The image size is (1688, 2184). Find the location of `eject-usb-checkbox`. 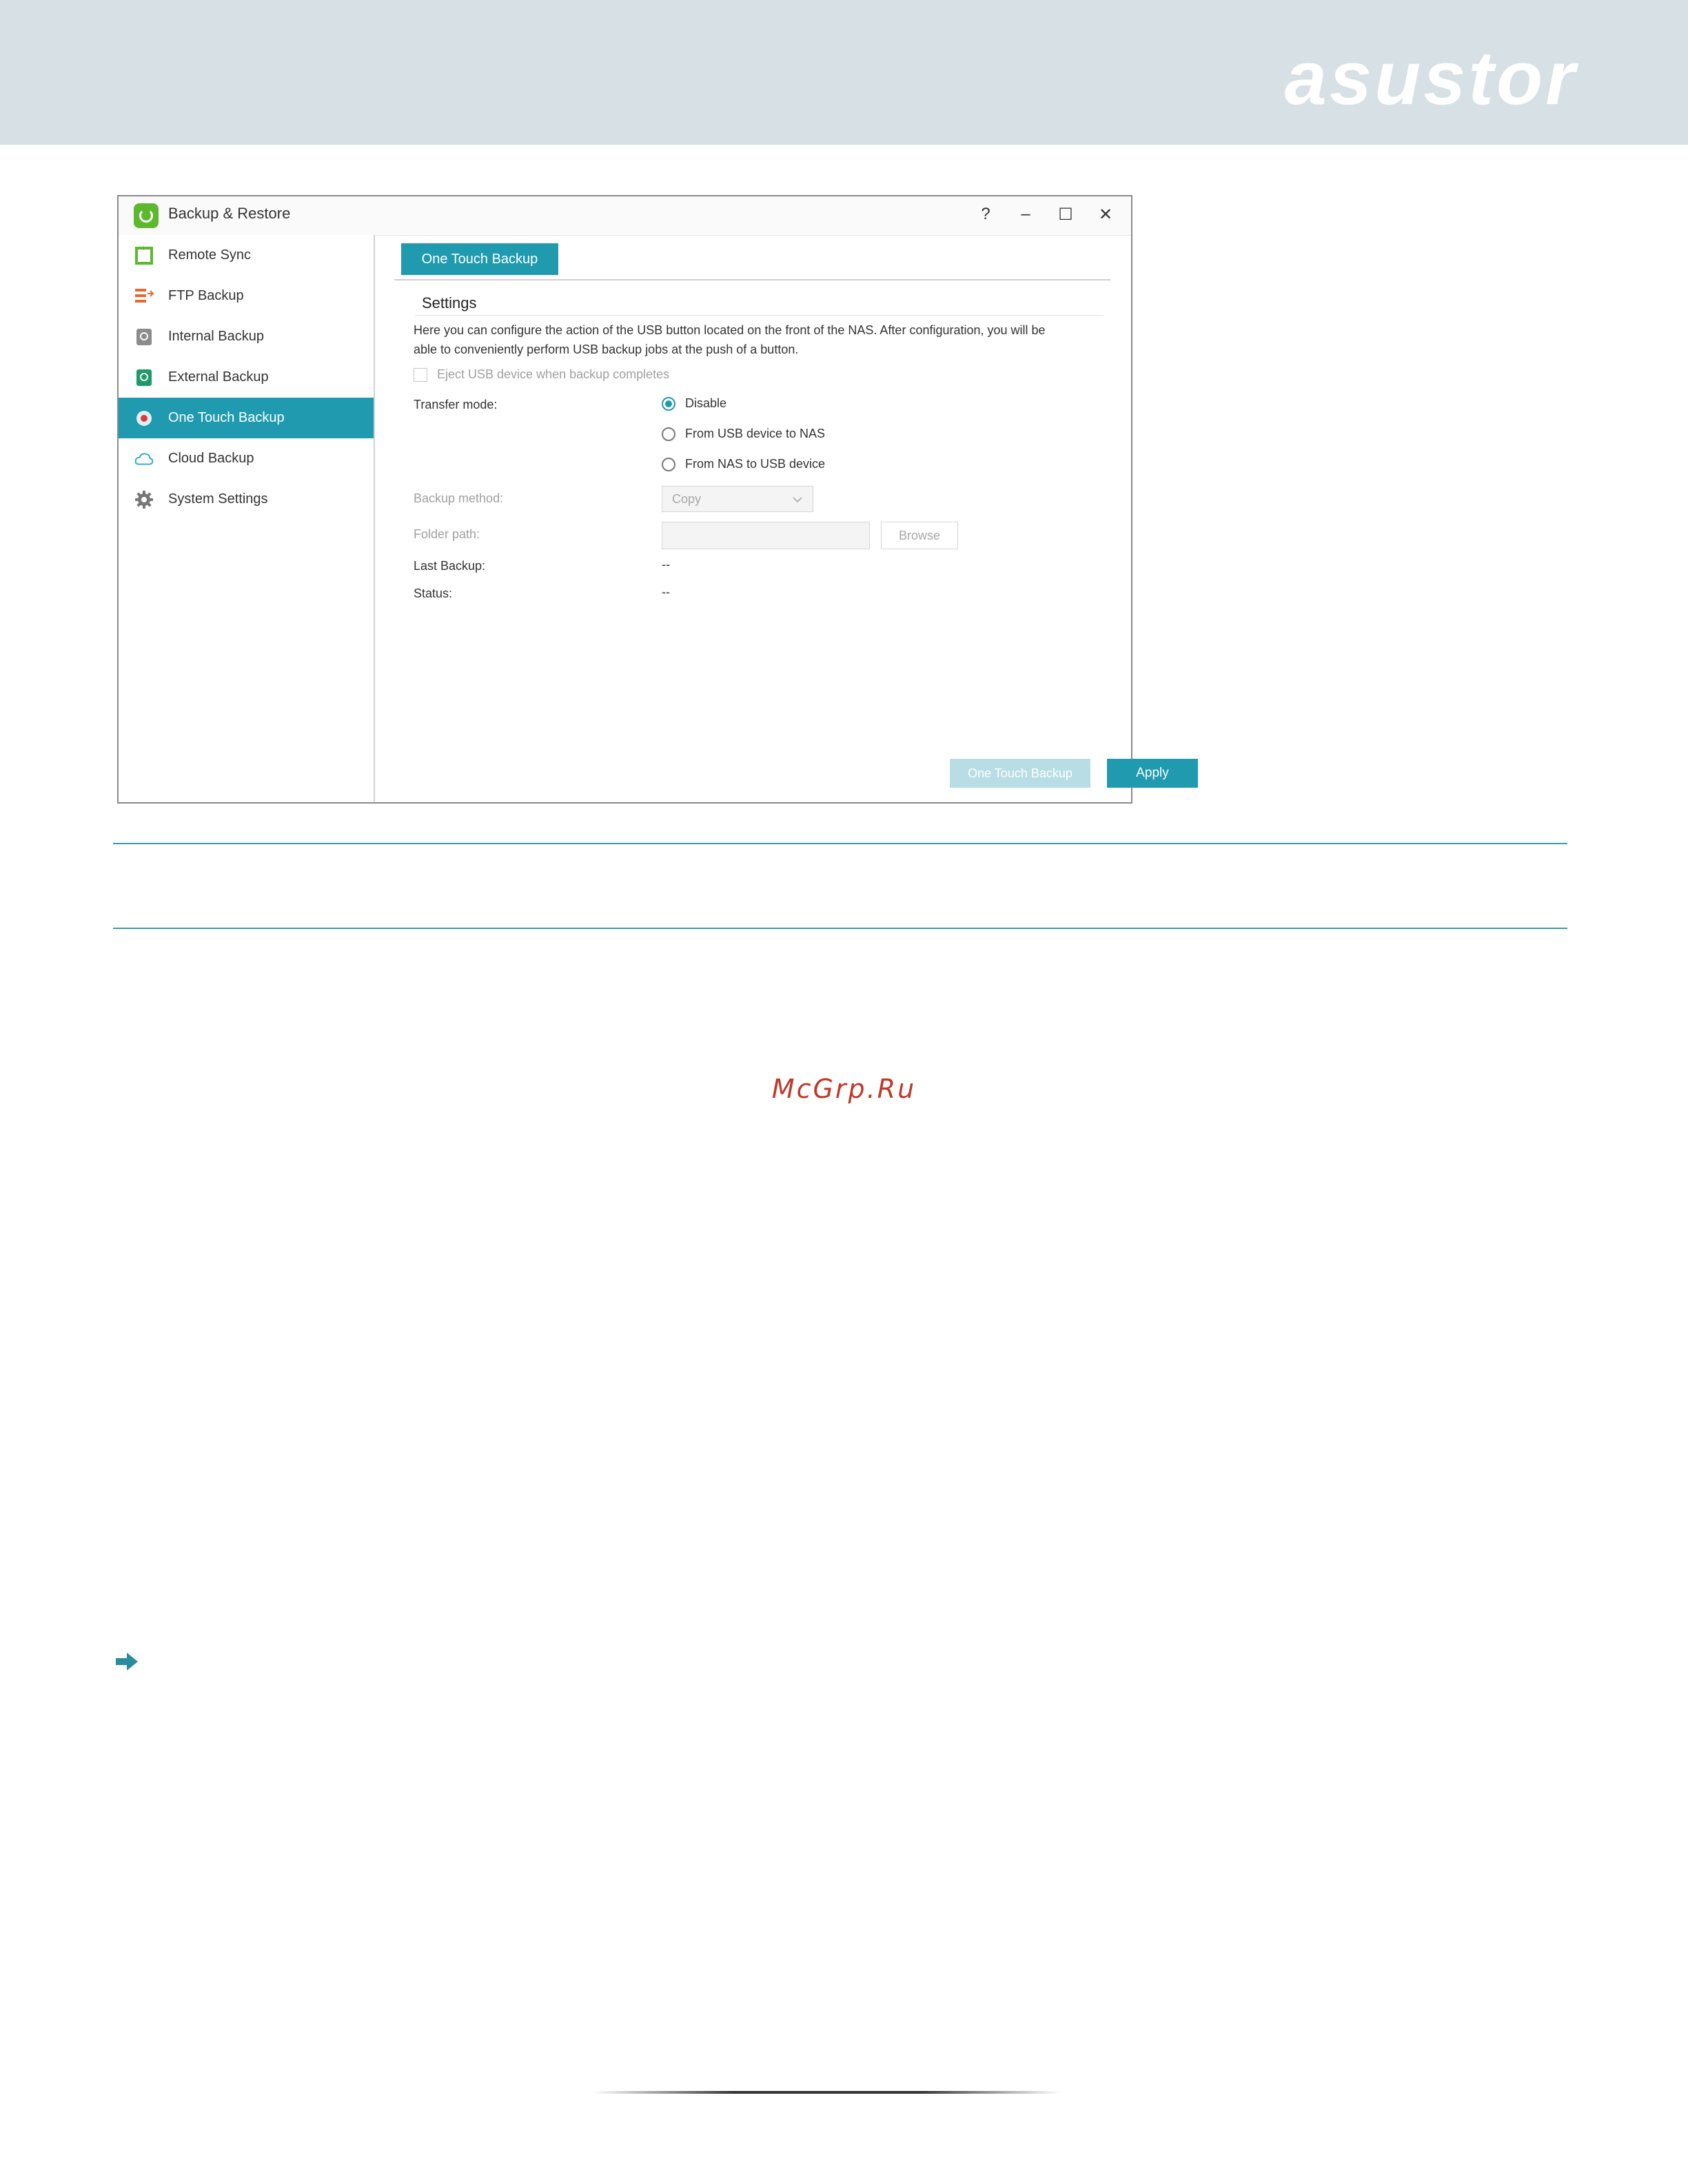

eject-usb-checkbox is located at coordinates (420, 374).